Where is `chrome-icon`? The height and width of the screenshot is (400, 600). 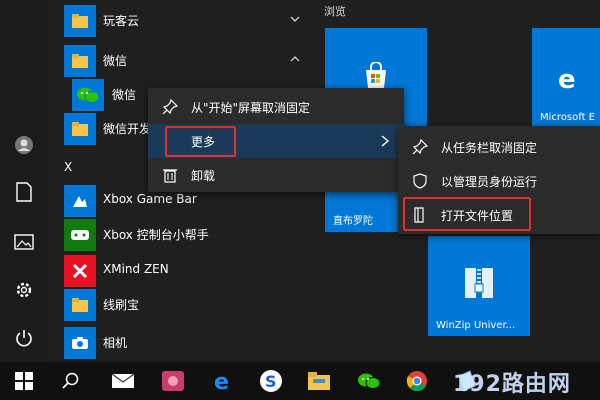 chrome-icon is located at coordinates (417, 381).